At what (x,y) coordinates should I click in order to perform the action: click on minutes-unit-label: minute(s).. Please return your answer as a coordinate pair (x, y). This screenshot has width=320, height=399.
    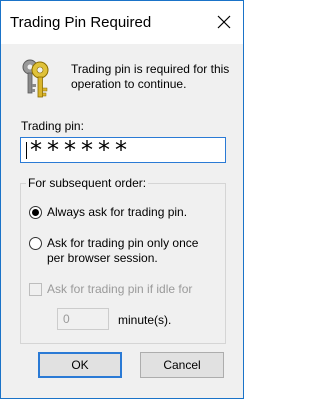
    Looking at the image, I should click on (145, 320).